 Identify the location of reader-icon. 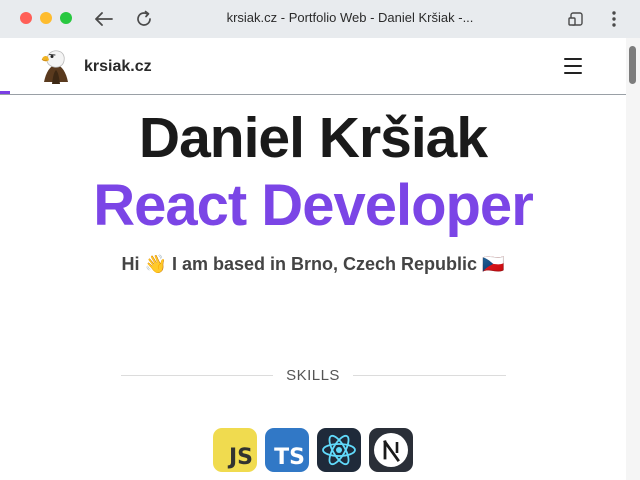
(575, 19).